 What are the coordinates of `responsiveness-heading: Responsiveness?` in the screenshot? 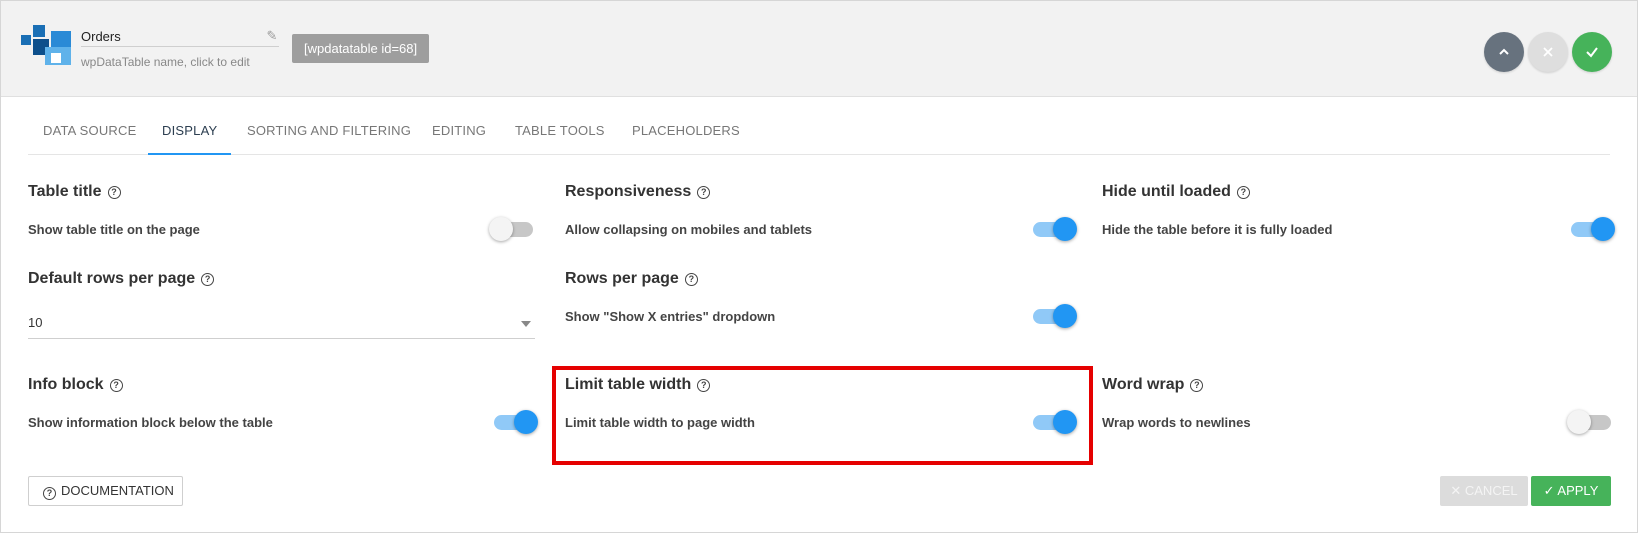 It's located at (638, 192).